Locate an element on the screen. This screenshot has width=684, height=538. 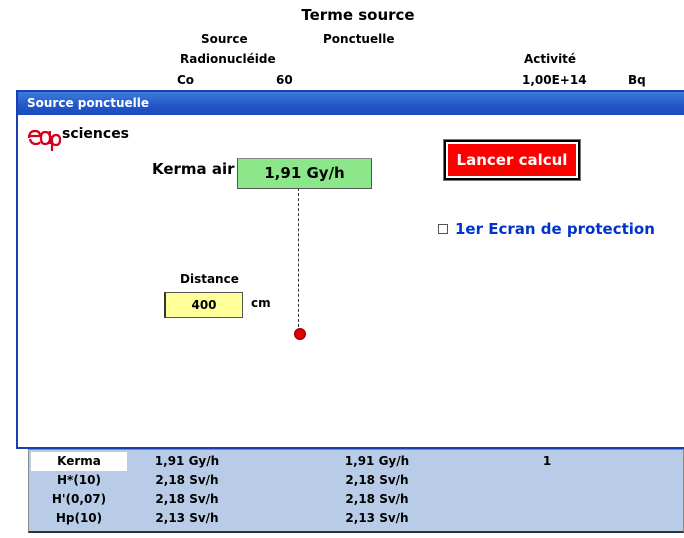
distance-dashed-line is located at coordinates (298, 257).